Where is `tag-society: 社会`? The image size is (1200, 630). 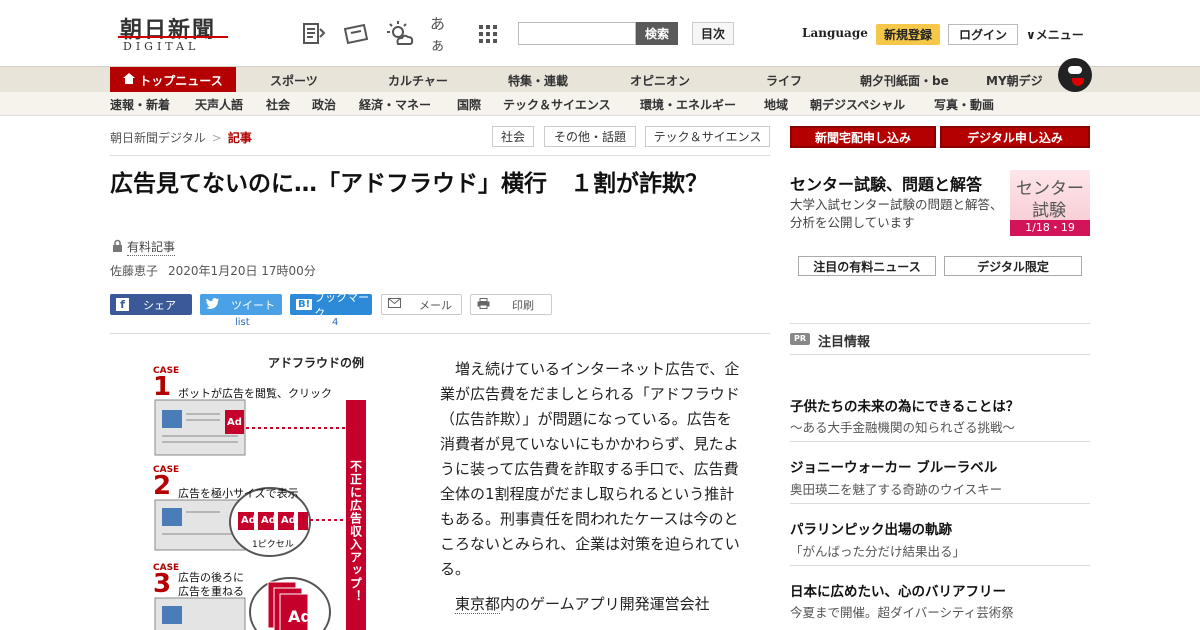
tag-society: 社会 is located at coordinates (513, 136).